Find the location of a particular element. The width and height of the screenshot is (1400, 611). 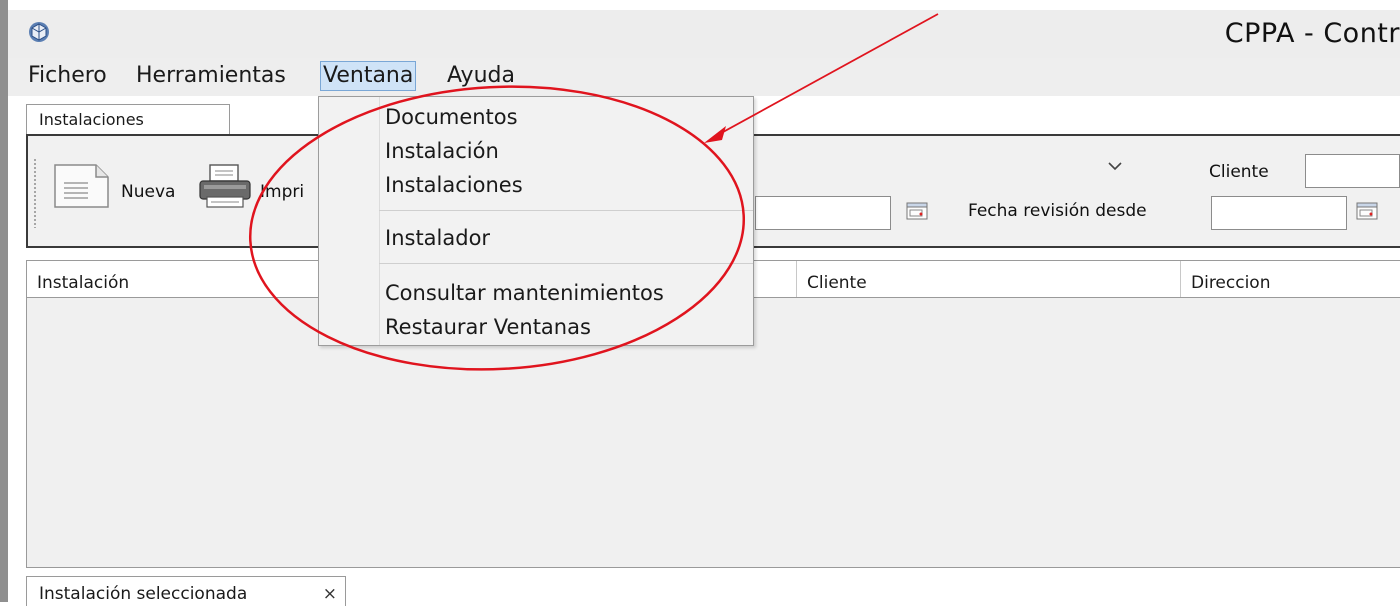

toolbar-grip-handle is located at coordinates (35, 193).